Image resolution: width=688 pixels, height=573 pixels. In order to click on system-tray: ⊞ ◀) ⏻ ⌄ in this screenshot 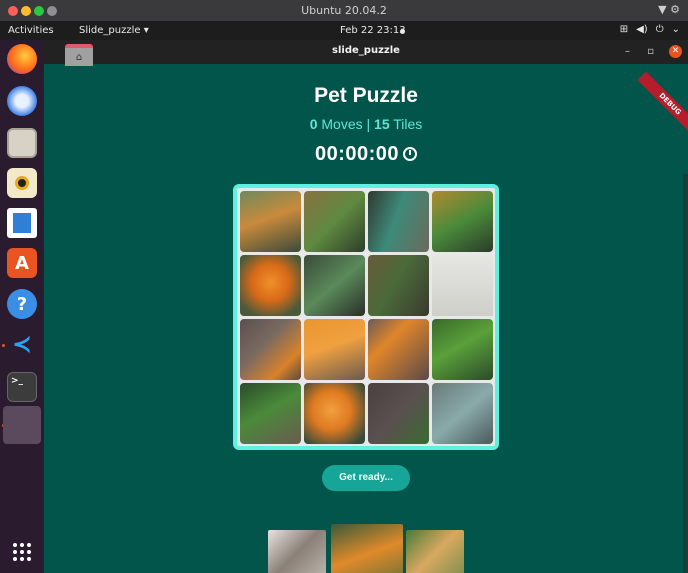, I will do `click(650, 29)`.